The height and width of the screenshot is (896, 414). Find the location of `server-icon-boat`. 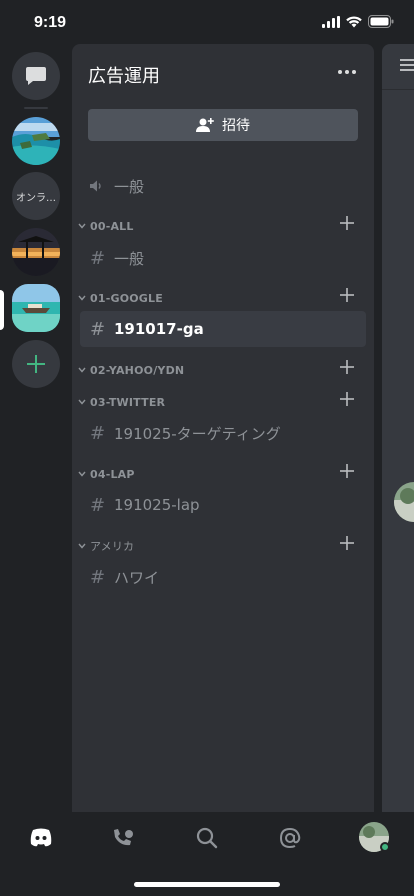

server-icon-boat is located at coordinates (36, 308).